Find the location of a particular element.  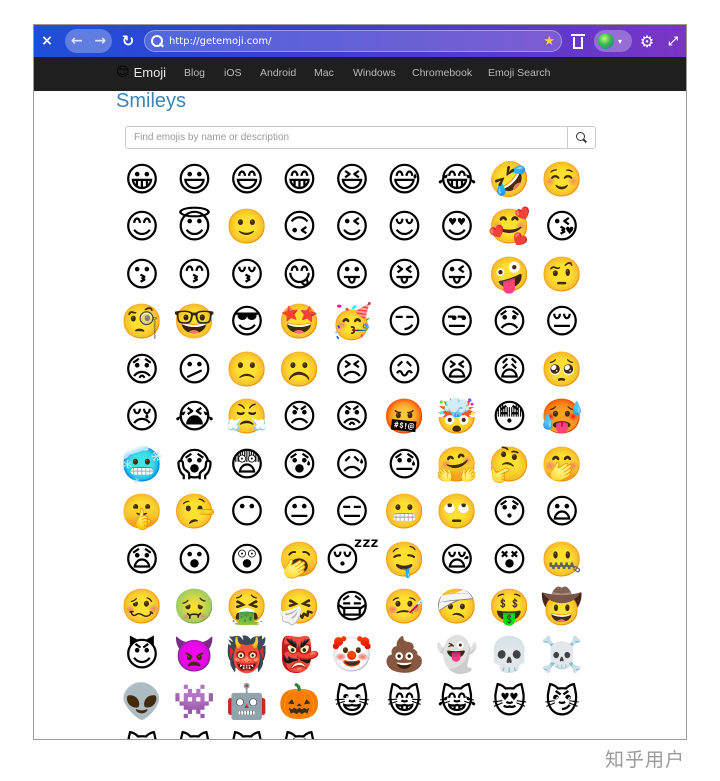

url-text: http://getemoji.com/ is located at coordinates (356, 41).